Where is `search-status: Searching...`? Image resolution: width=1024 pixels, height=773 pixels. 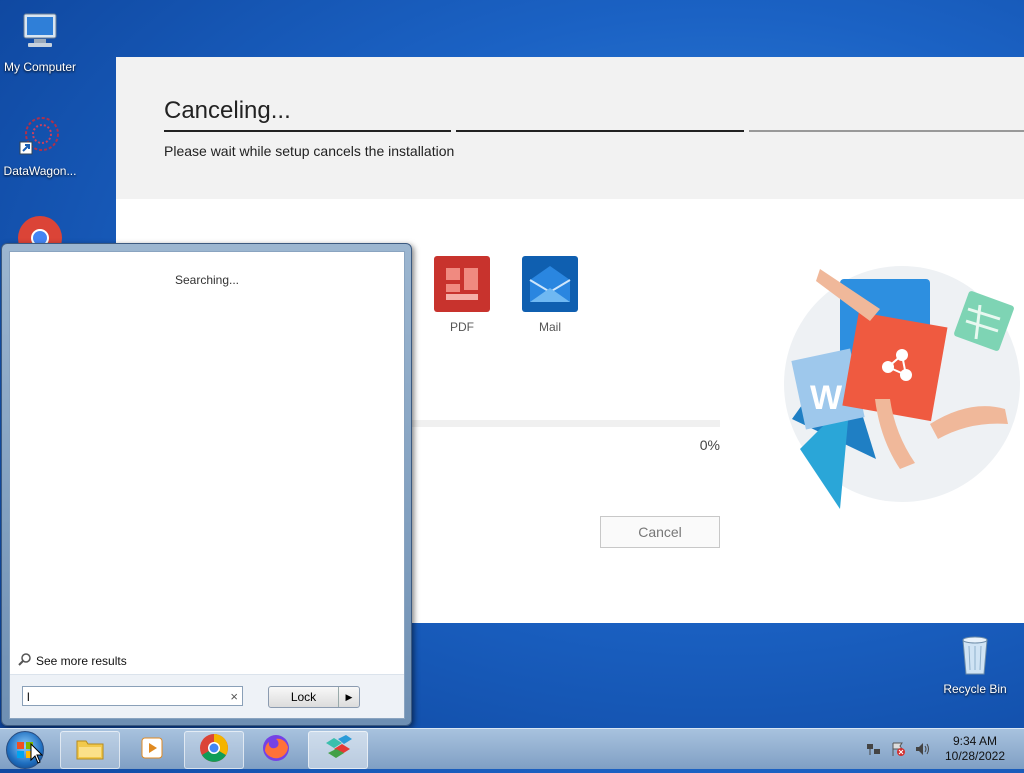
search-status: Searching... is located at coordinates (207, 280).